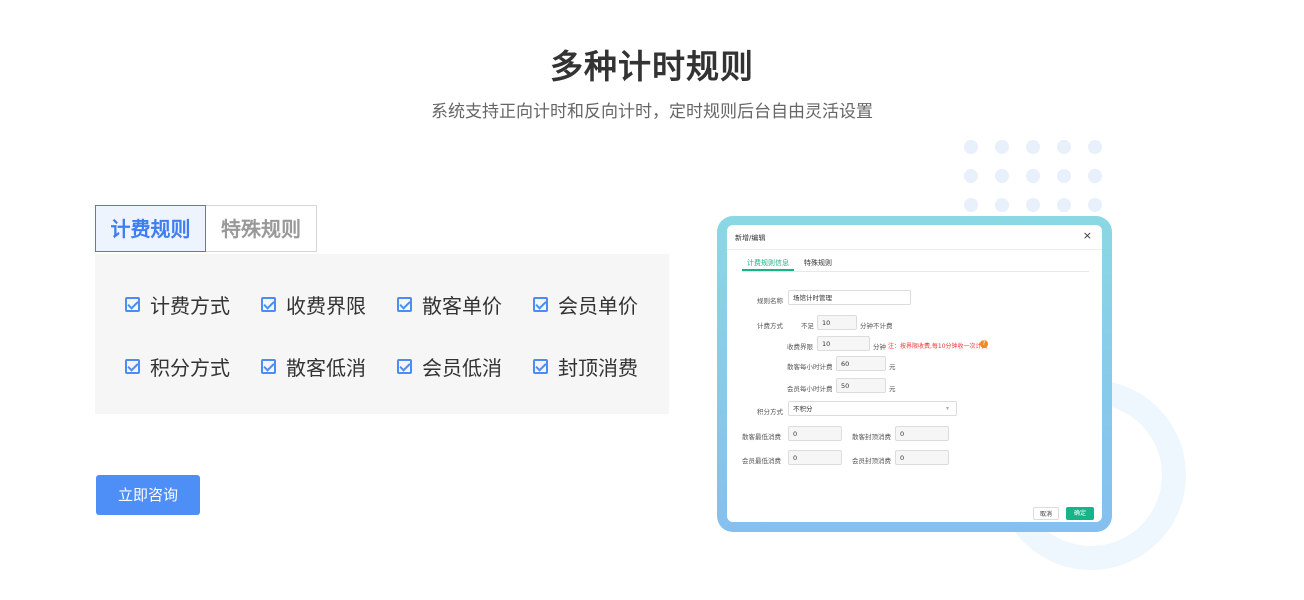  Describe the element at coordinates (861, 385) in the screenshot. I see `member-hourly-input: 50` at that location.